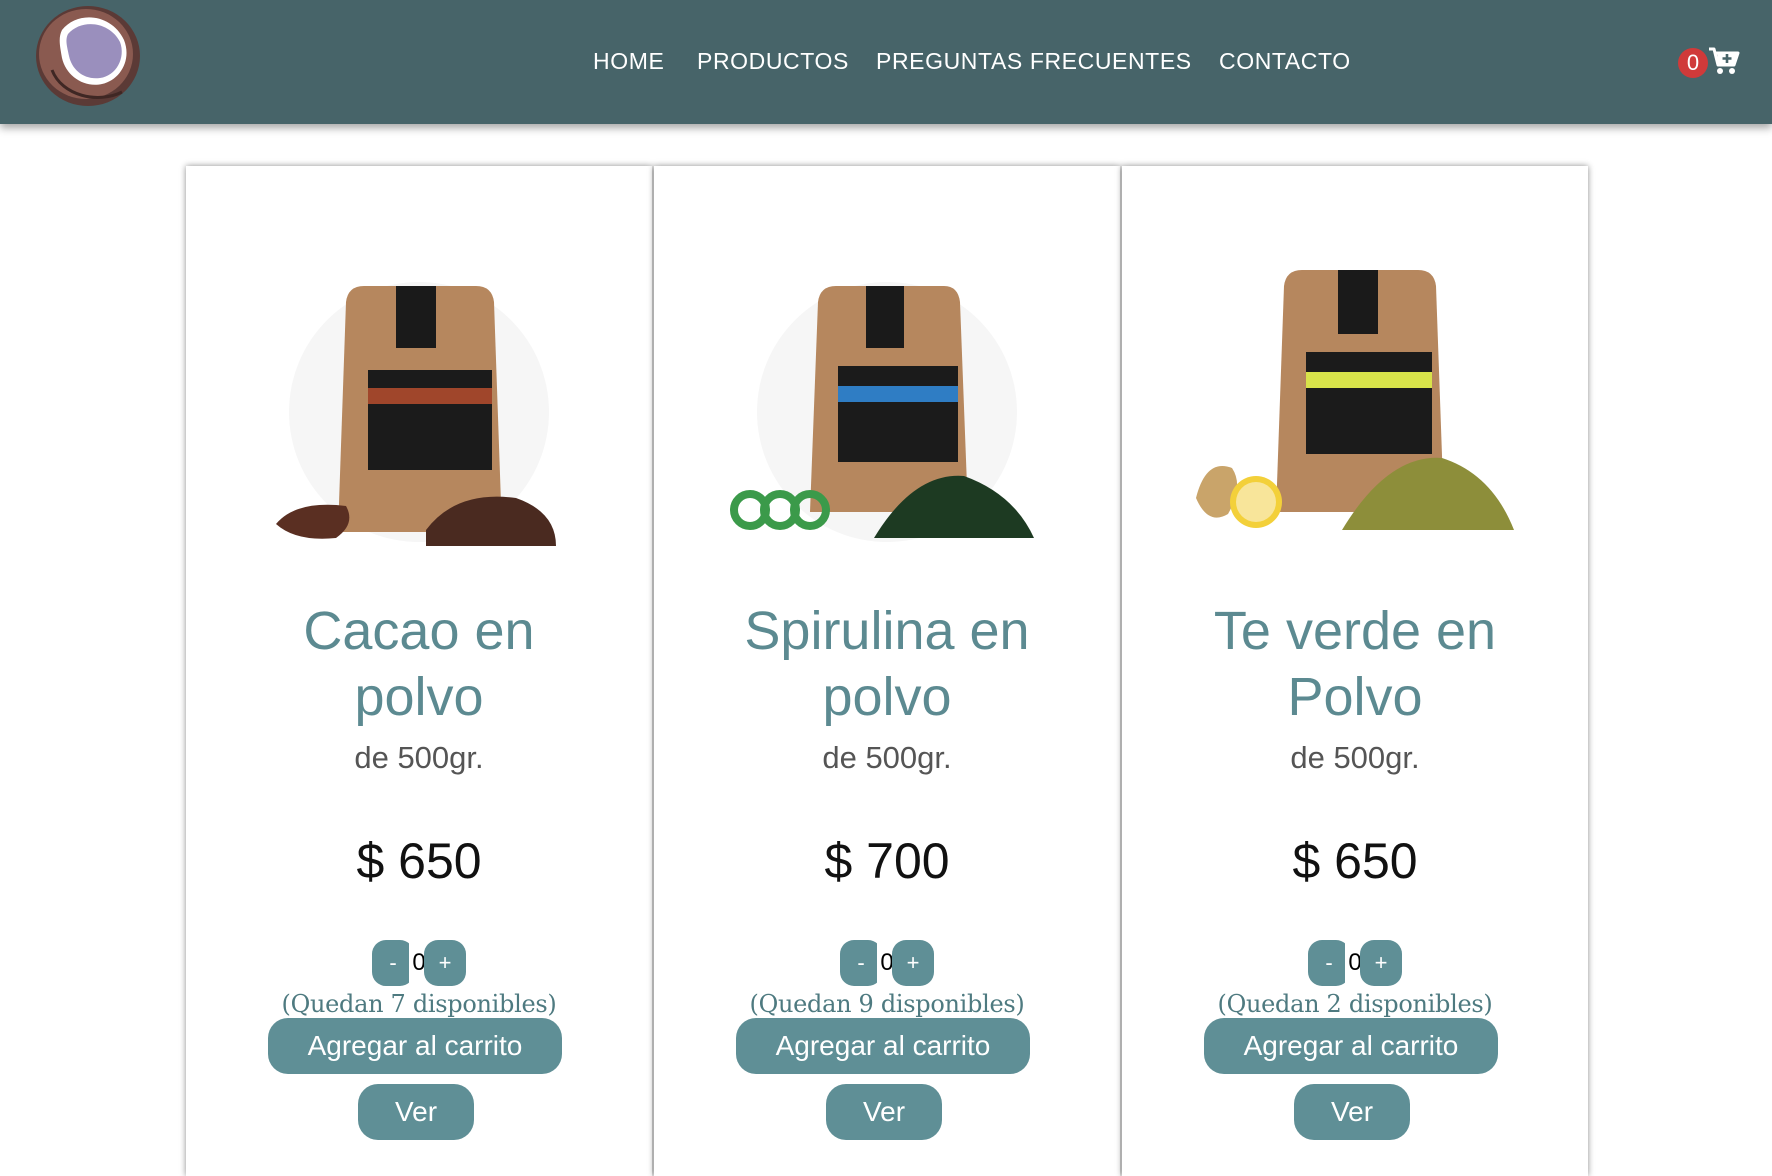  I want to click on spirulina-pouch-image, so click(887, 412).